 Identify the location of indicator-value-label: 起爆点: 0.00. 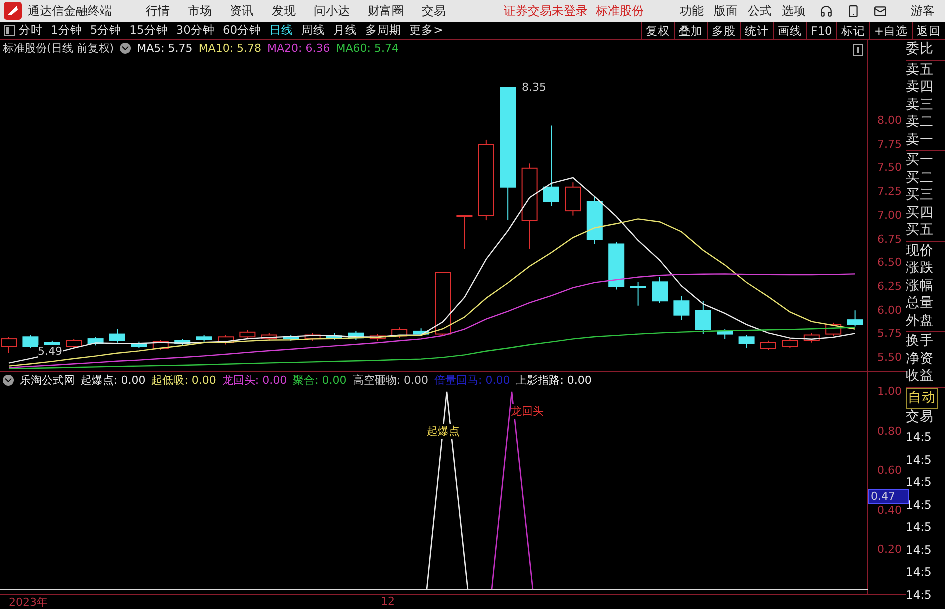
(113, 380).